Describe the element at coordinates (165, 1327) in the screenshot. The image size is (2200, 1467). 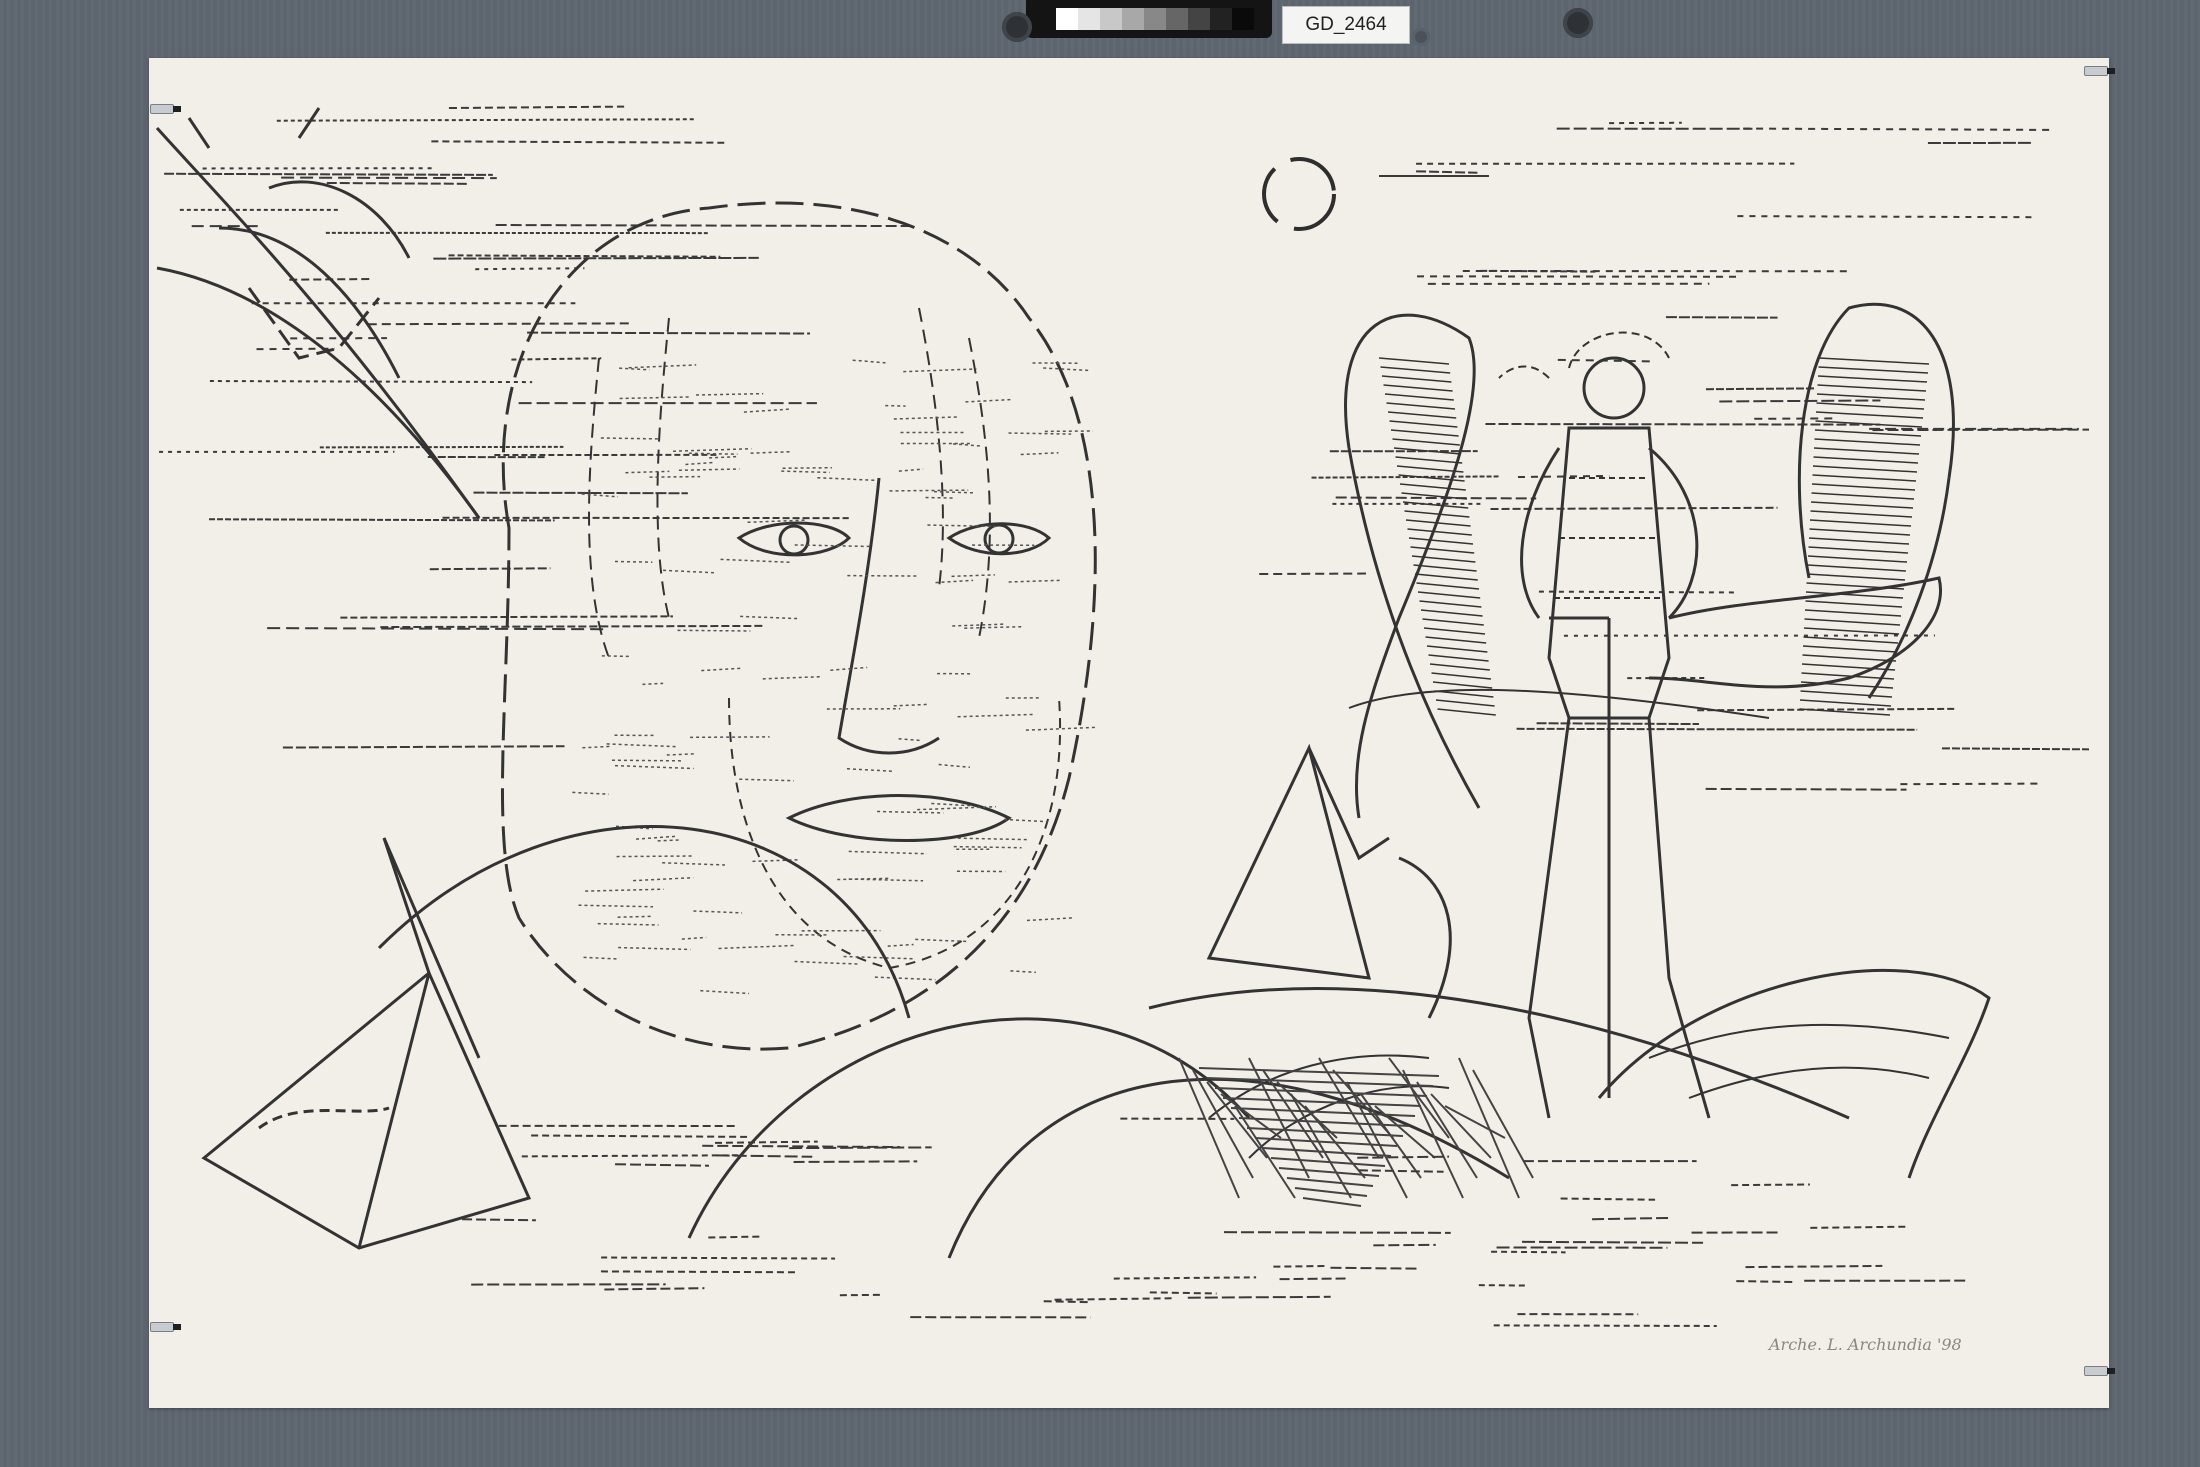
I see `mounting-pin-icon` at that location.